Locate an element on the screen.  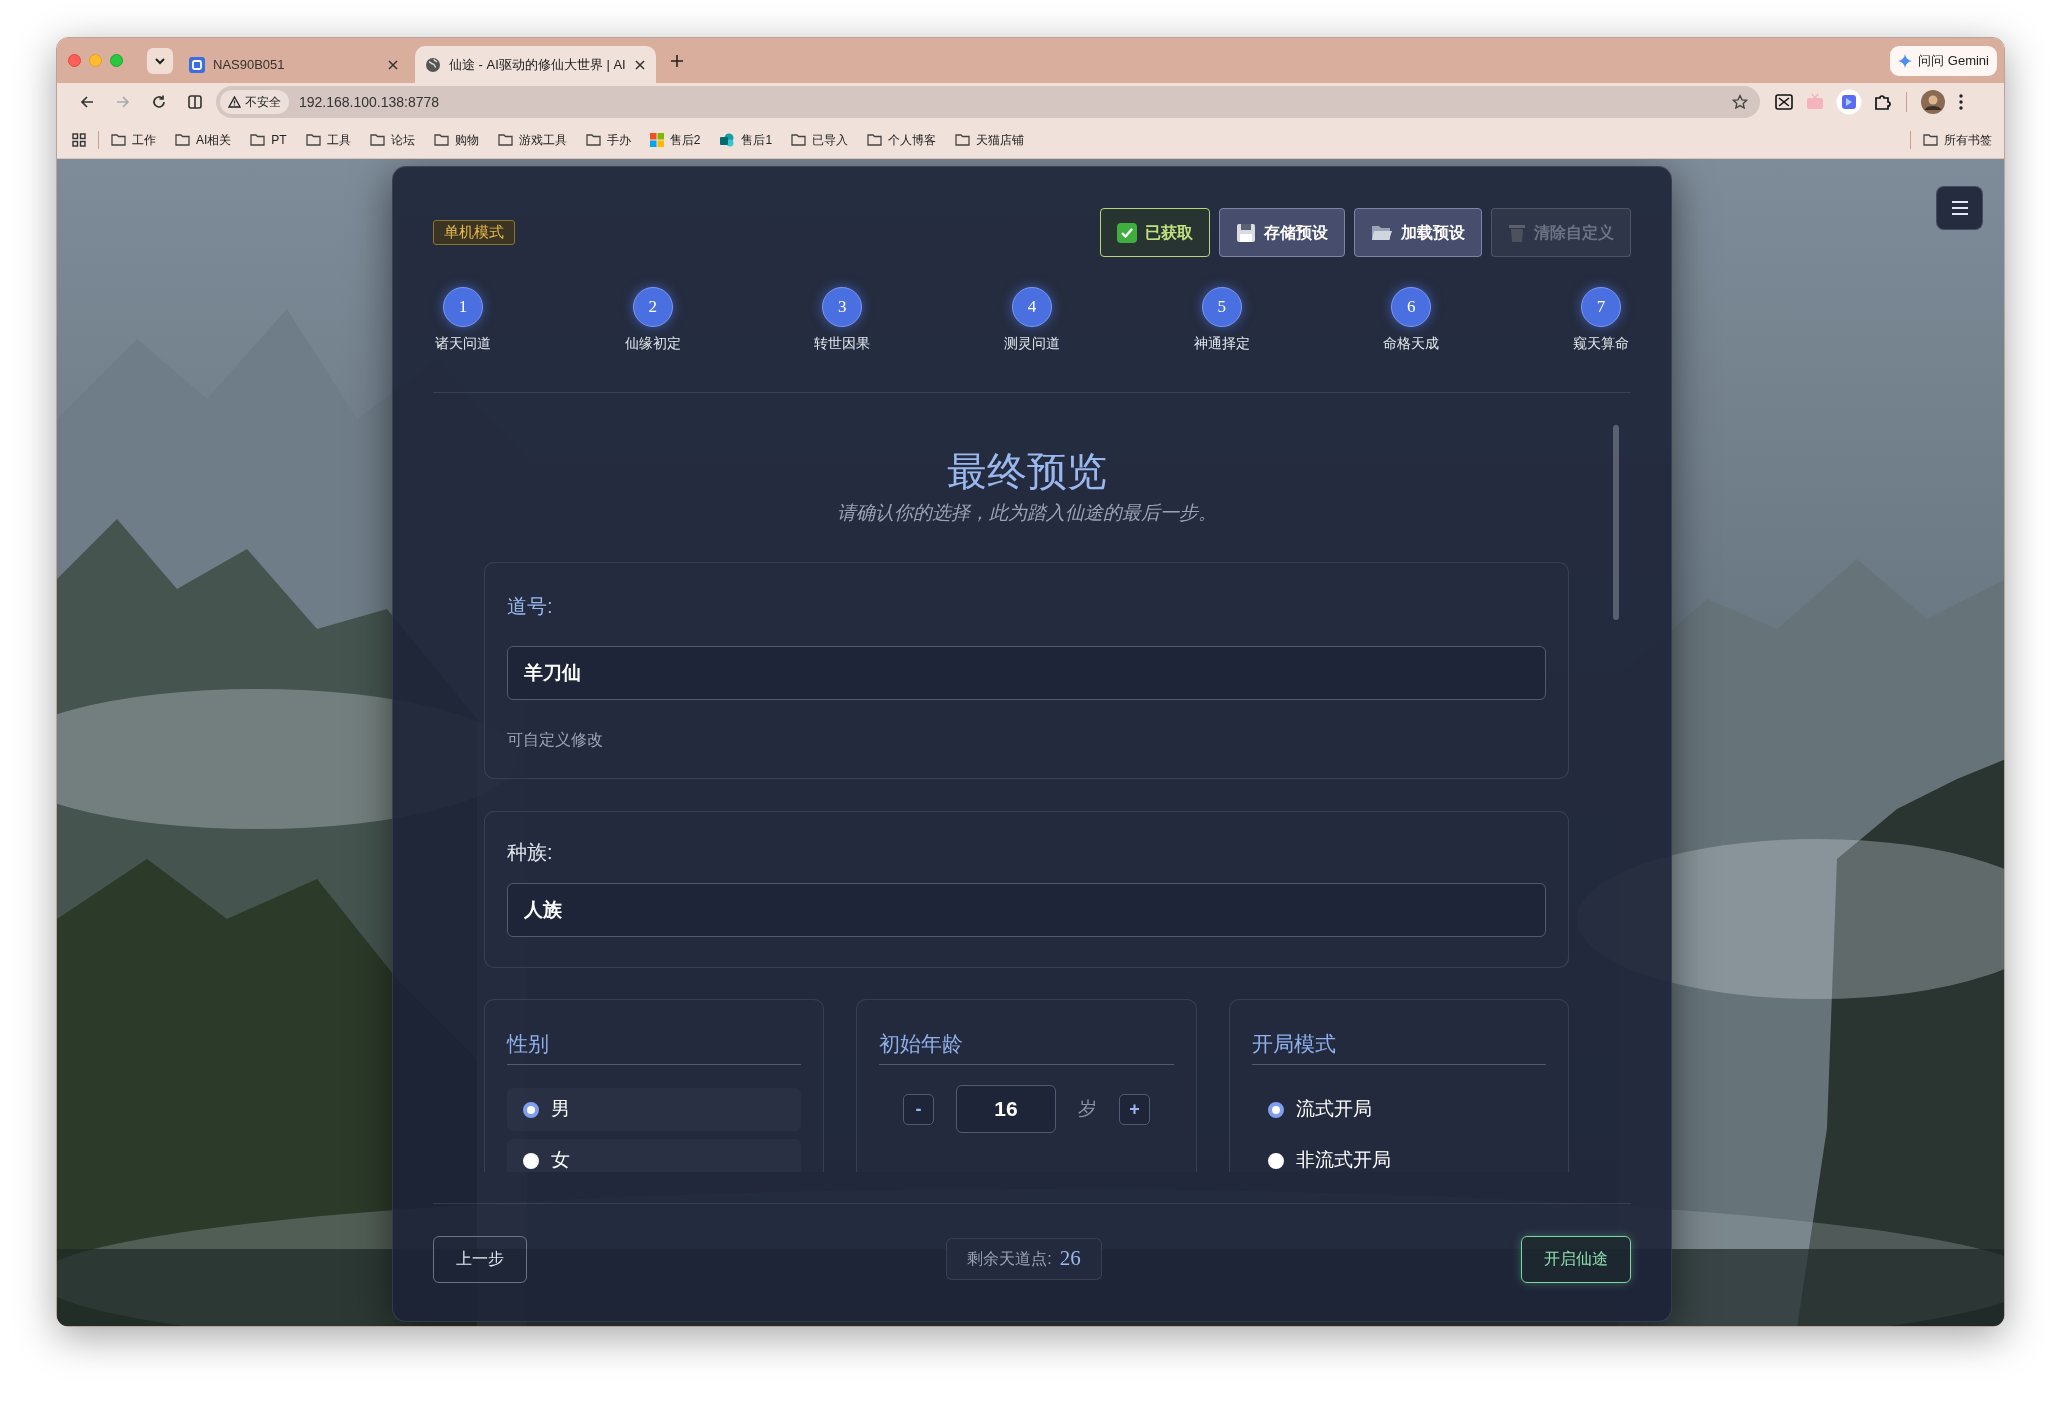
start-button: 开启仙途 is located at coordinates (1576, 1259).